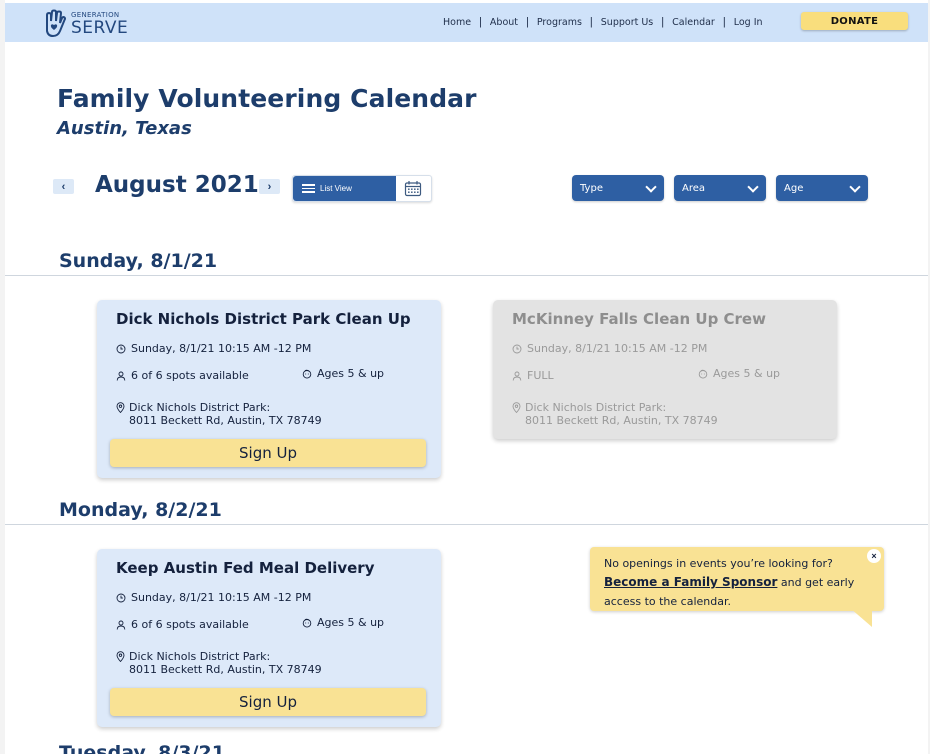  Describe the element at coordinates (861, 617) in the screenshot. I see `promo-tooltip-tail` at that location.